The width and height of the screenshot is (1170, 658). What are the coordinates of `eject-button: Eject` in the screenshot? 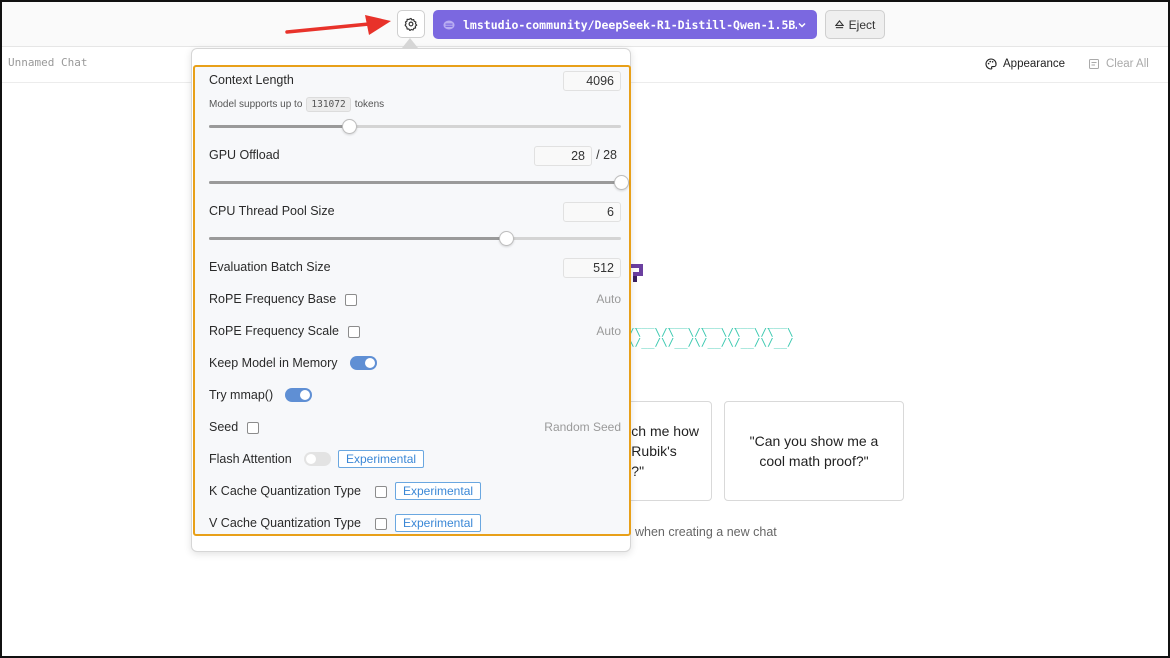 It's located at (855, 24).